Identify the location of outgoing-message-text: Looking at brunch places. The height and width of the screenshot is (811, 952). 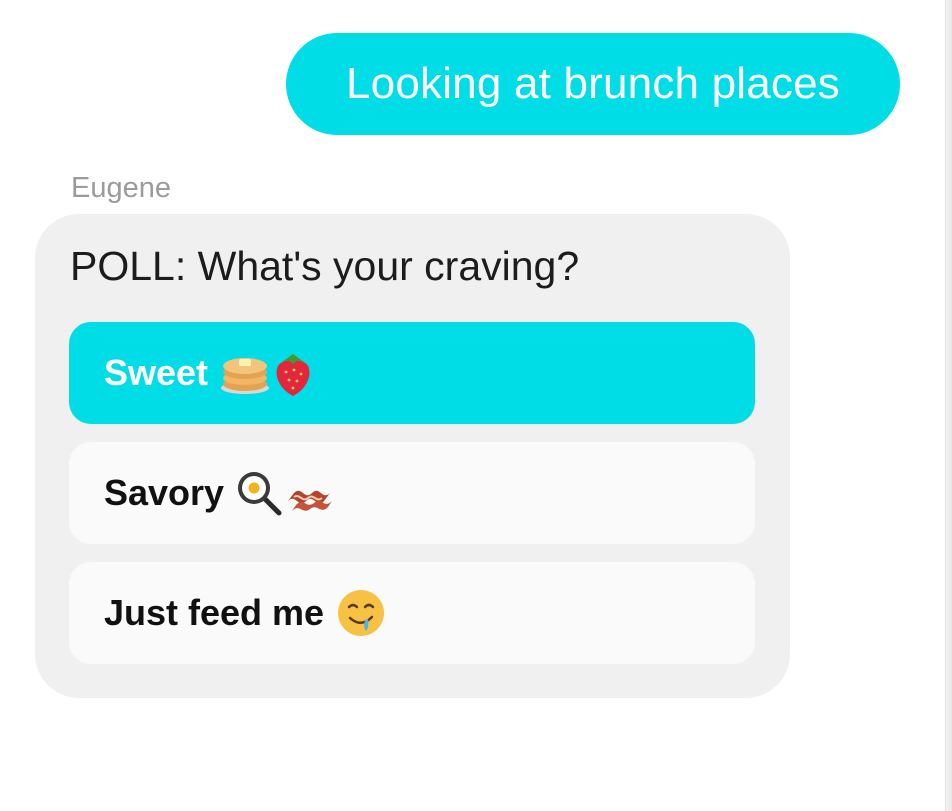
(593, 83).